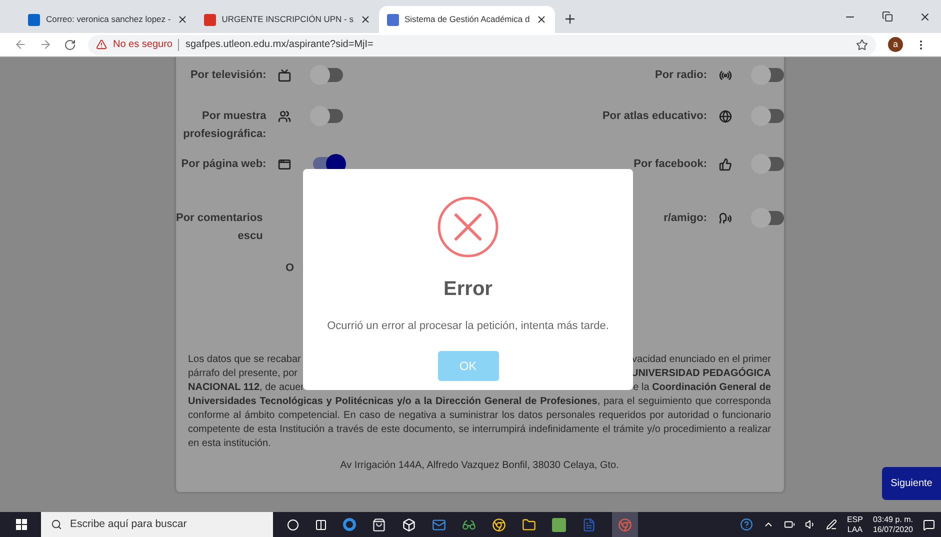 The height and width of the screenshot is (537, 941). Describe the element at coordinates (468, 227) in the screenshot. I see `error-x-icon` at that location.